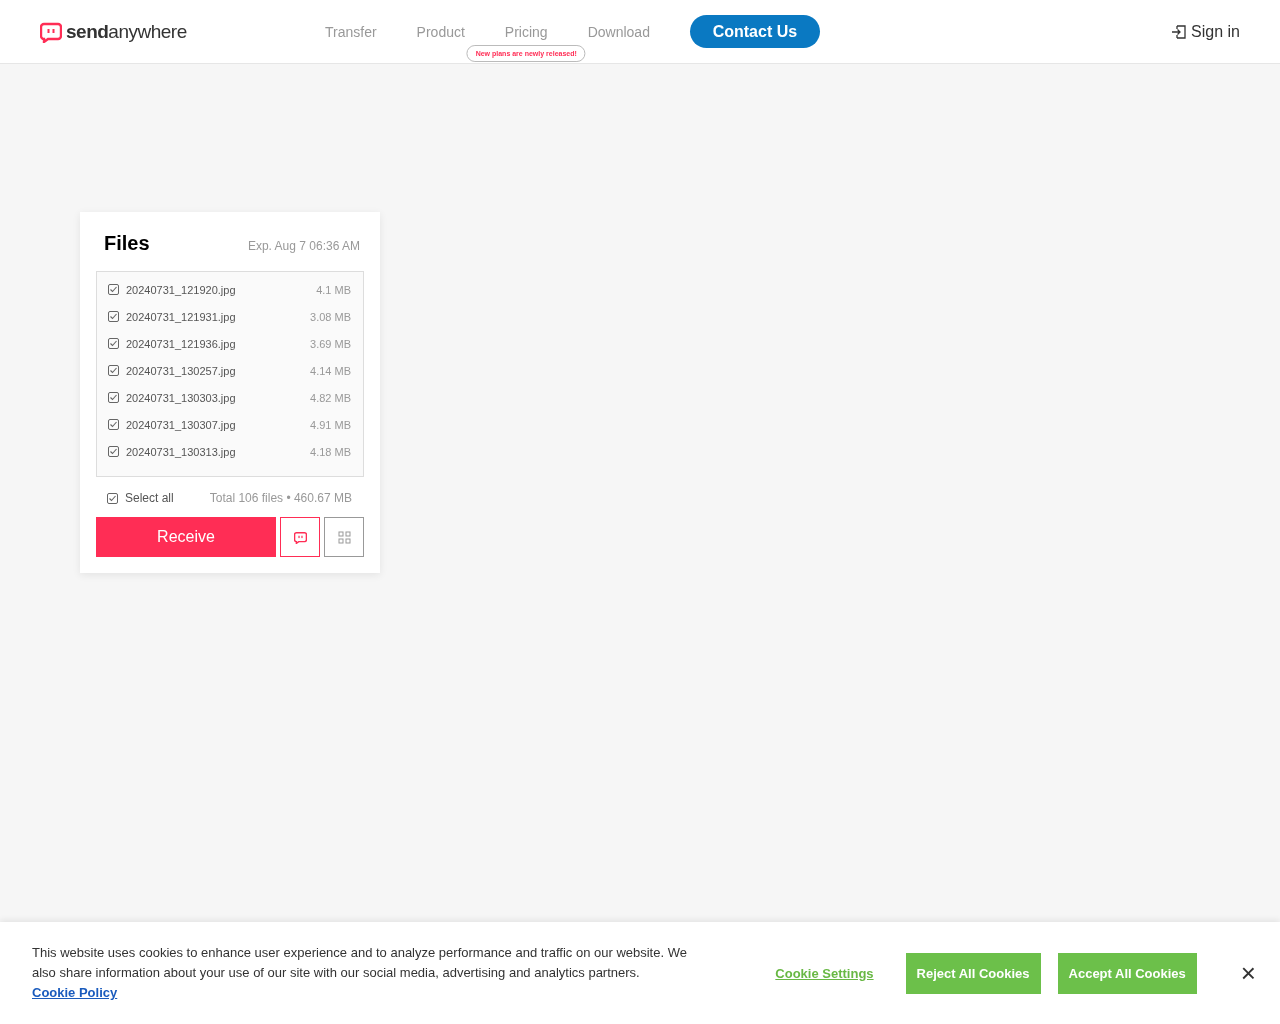 The width and height of the screenshot is (1280, 1024). Describe the element at coordinates (181, 424) in the screenshot. I see `file-name: 20240731_130307.jpg` at that location.